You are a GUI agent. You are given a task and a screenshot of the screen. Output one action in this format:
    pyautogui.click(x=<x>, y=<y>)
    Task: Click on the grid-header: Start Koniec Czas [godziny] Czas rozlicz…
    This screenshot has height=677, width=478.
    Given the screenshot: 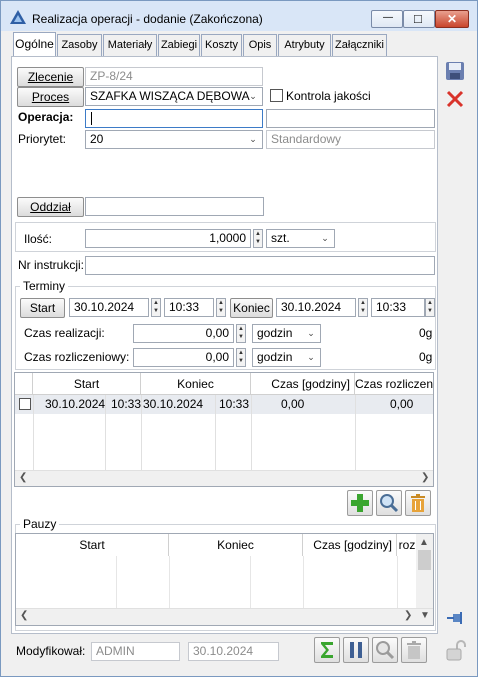 What is the action you would take?
    pyautogui.click(x=224, y=384)
    